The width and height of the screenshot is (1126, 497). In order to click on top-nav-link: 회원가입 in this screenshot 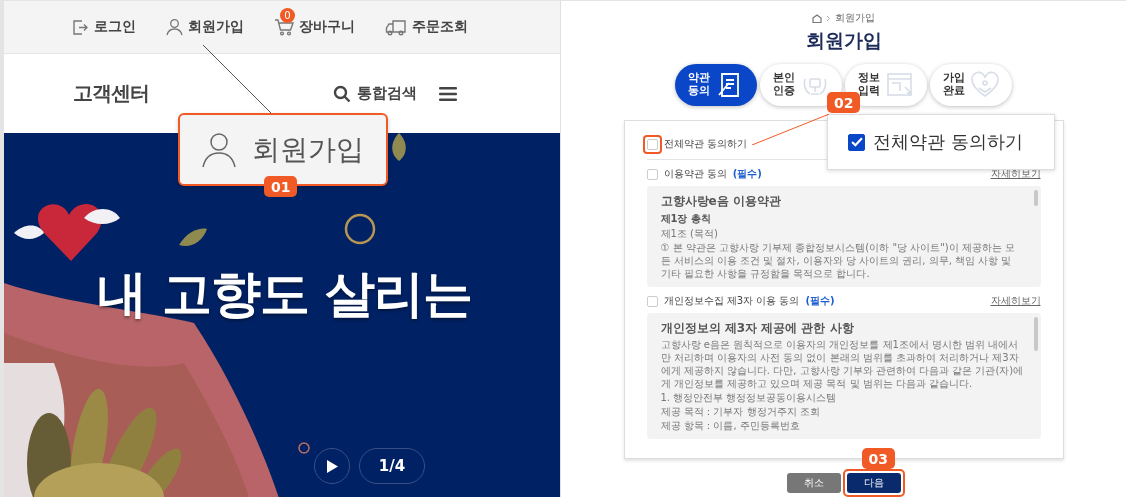, I will do `click(205, 27)`.